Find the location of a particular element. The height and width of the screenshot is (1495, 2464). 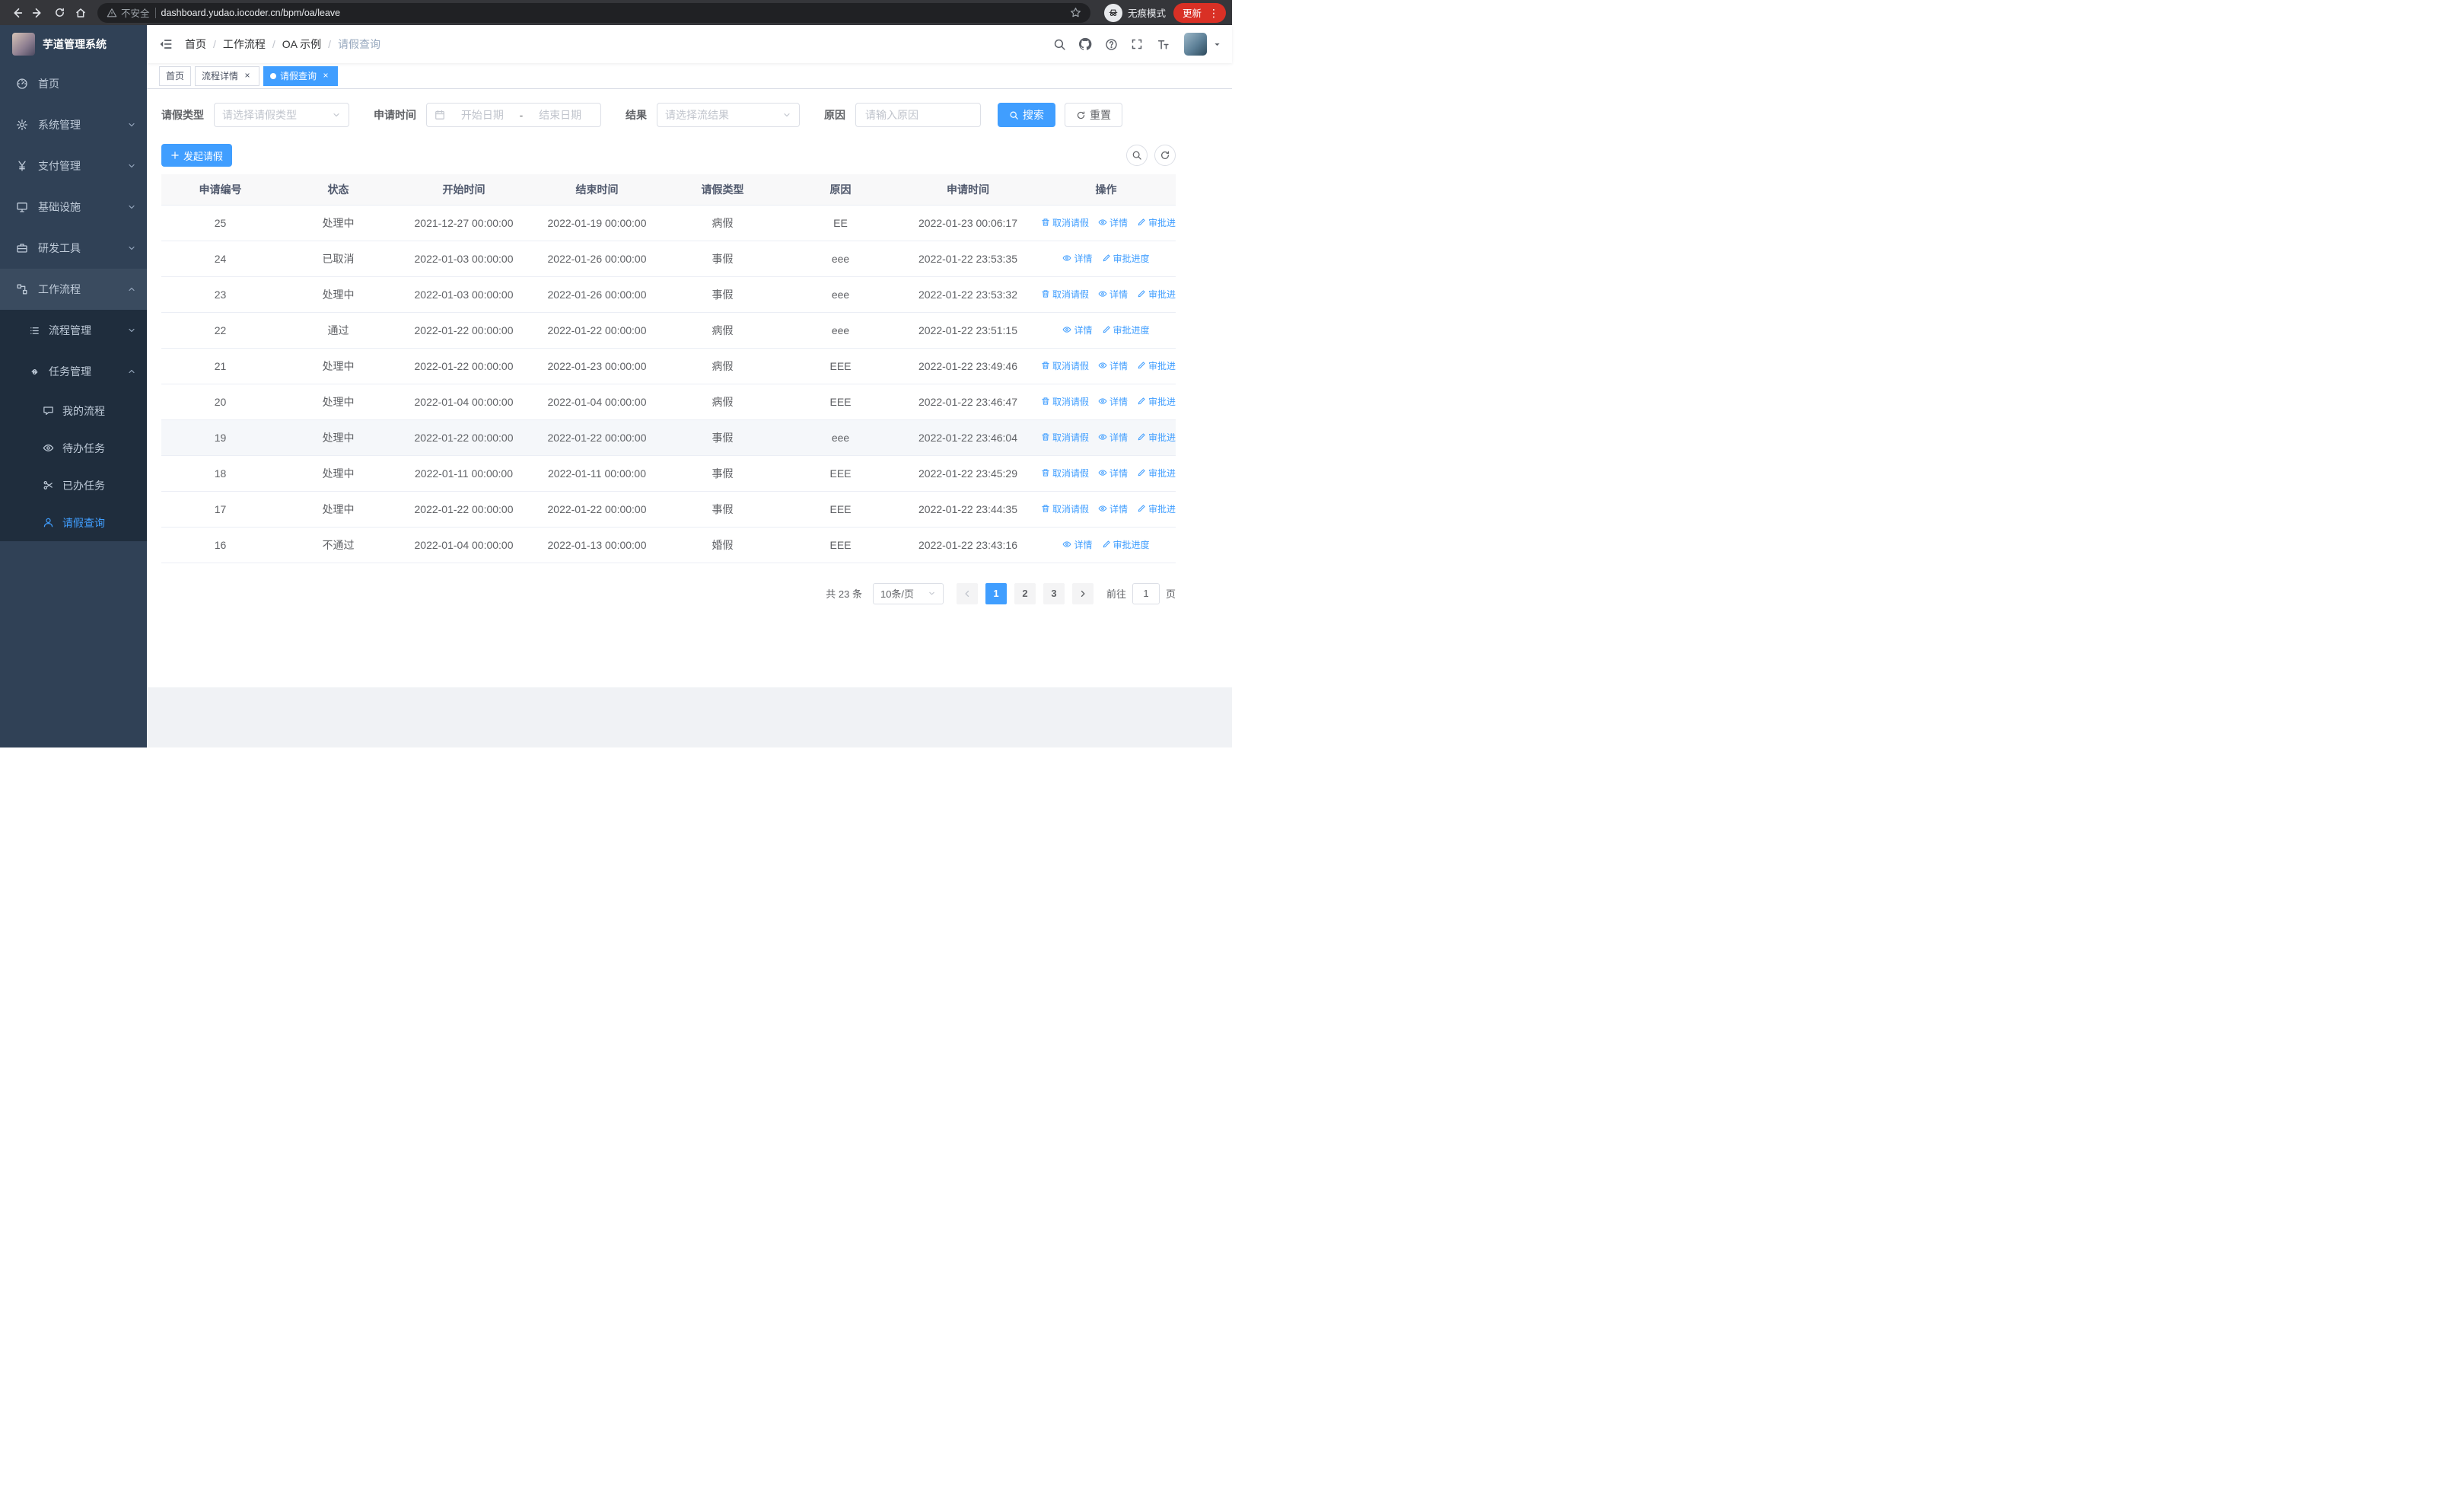

reload-icon is located at coordinates (59, 13).